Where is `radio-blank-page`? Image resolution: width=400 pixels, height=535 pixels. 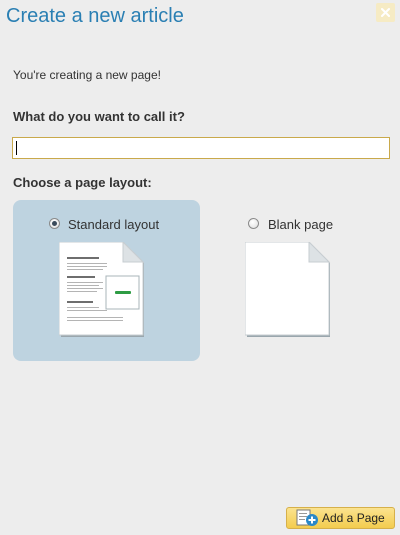 radio-blank-page is located at coordinates (253, 223).